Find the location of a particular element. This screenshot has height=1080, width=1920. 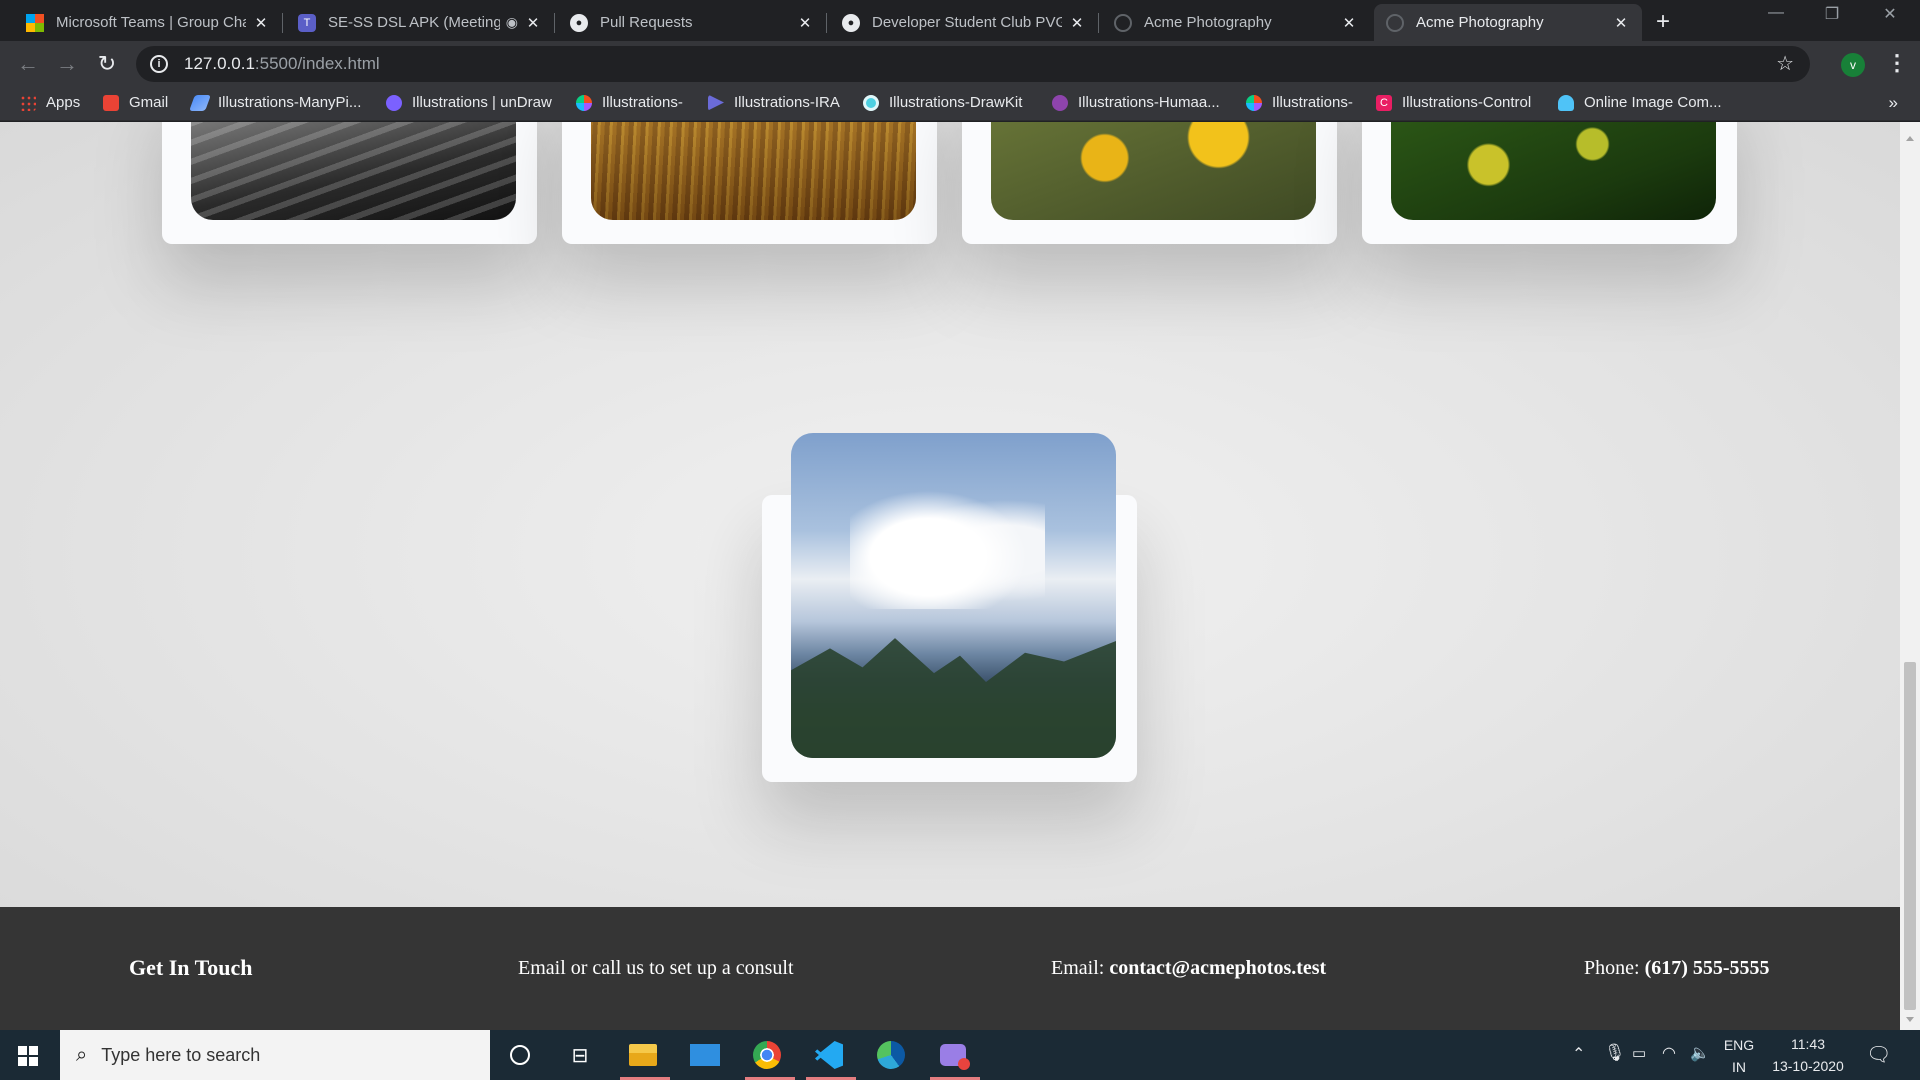

bookmark-ira: Illustrations-IRA is located at coordinates (774, 102).